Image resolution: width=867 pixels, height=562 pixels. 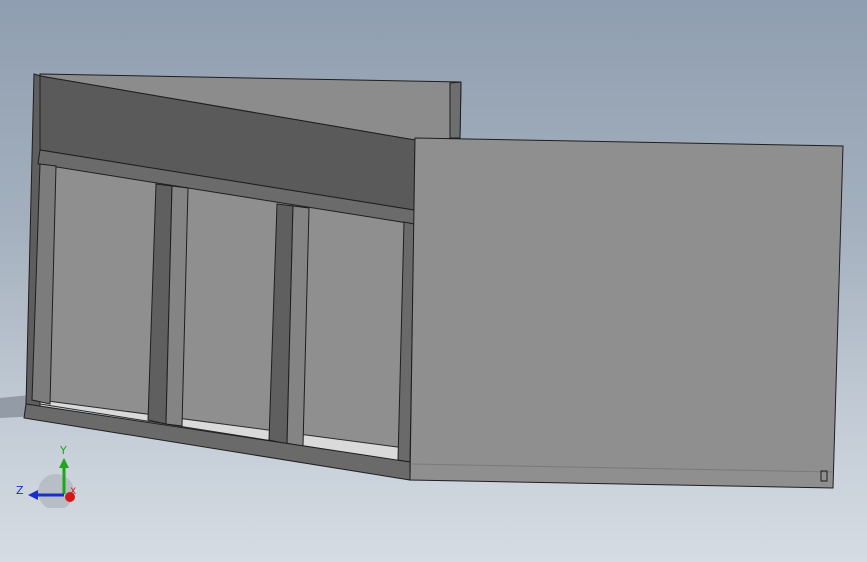 What do you see at coordinates (33, 495) in the screenshot?
I see `z-axis-arrow-icon` at bounding box center [33, 495].